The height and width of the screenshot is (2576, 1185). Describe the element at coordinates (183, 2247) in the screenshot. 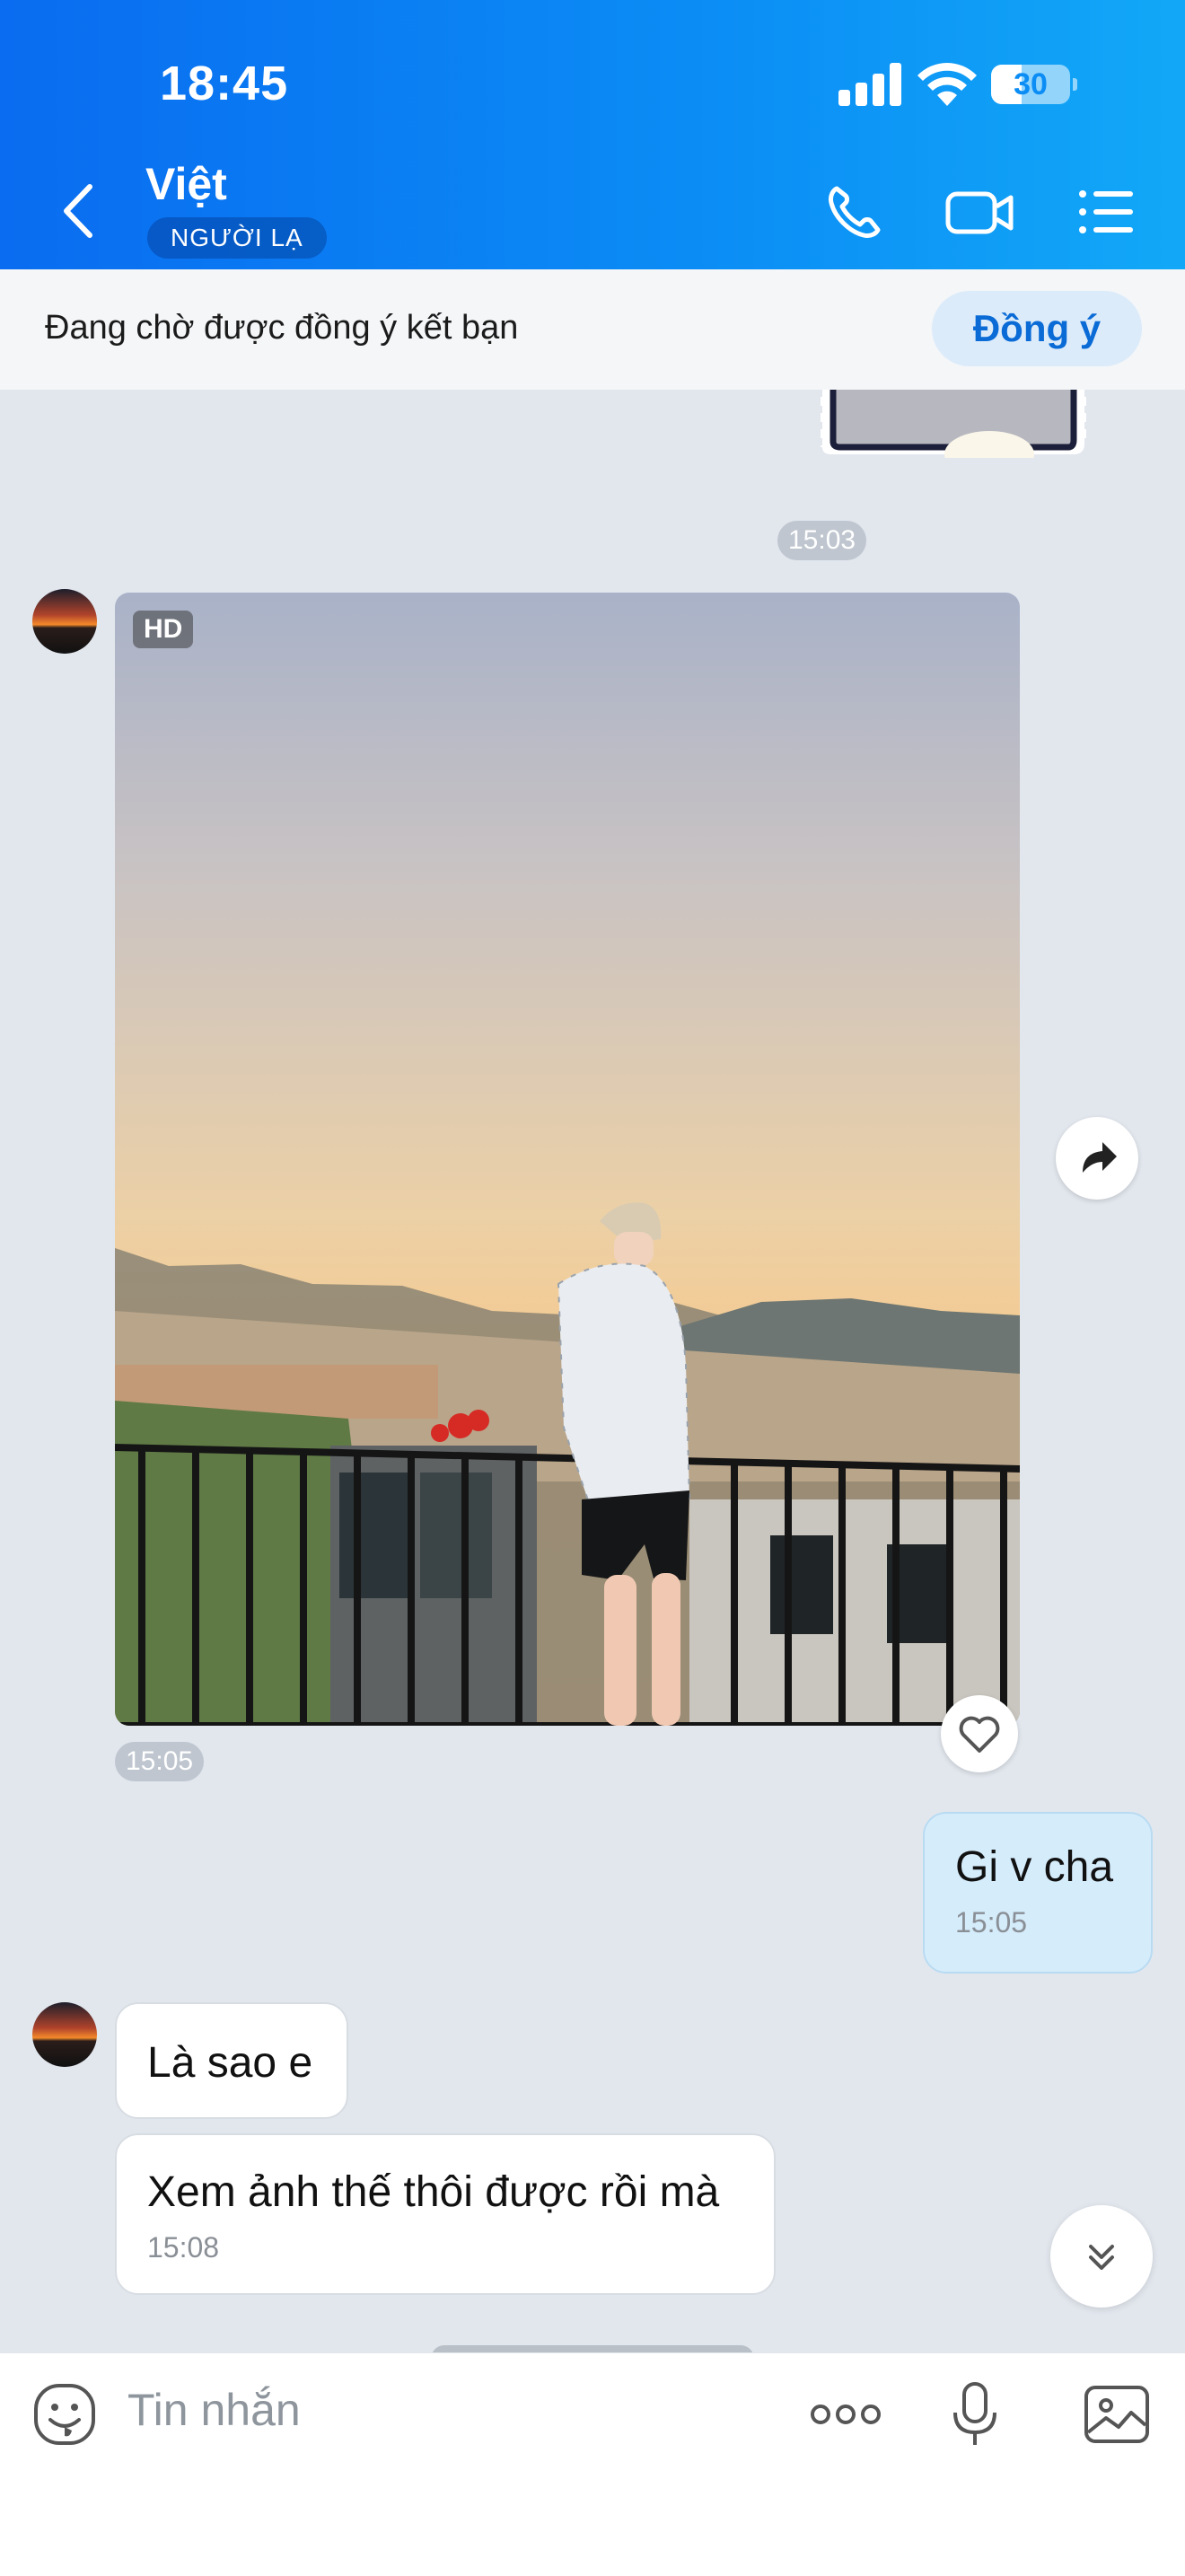

I see `message-time: 15:08` at that location.